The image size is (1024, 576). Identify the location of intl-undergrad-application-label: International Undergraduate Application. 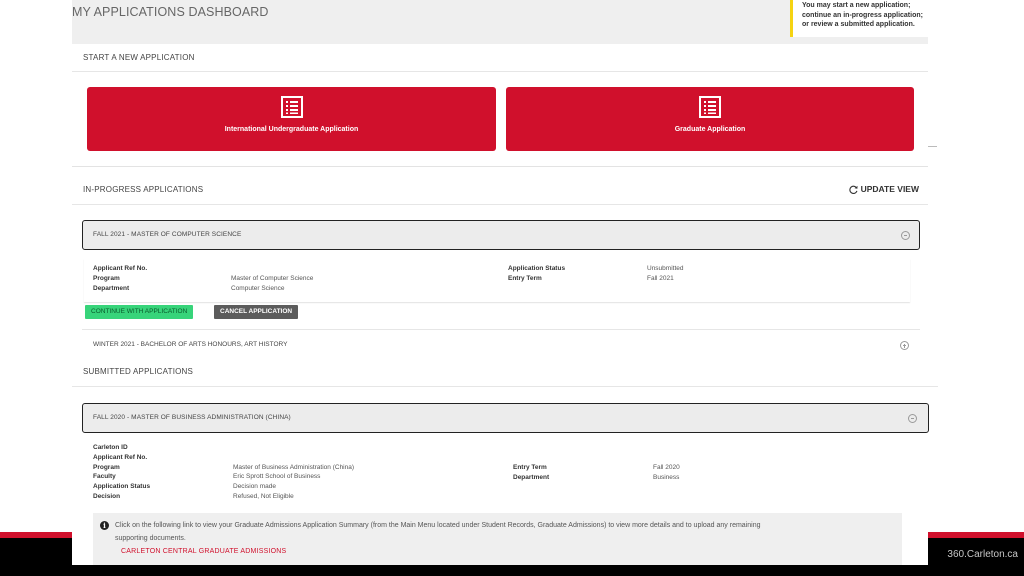
(291, 129).